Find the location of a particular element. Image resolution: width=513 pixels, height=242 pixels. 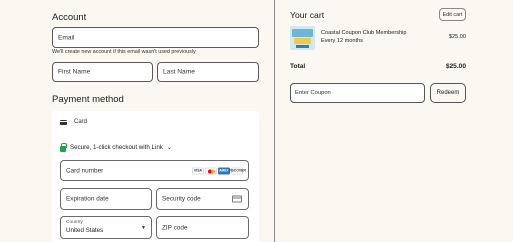

total-label: Total is located at coordinates (298, 66).